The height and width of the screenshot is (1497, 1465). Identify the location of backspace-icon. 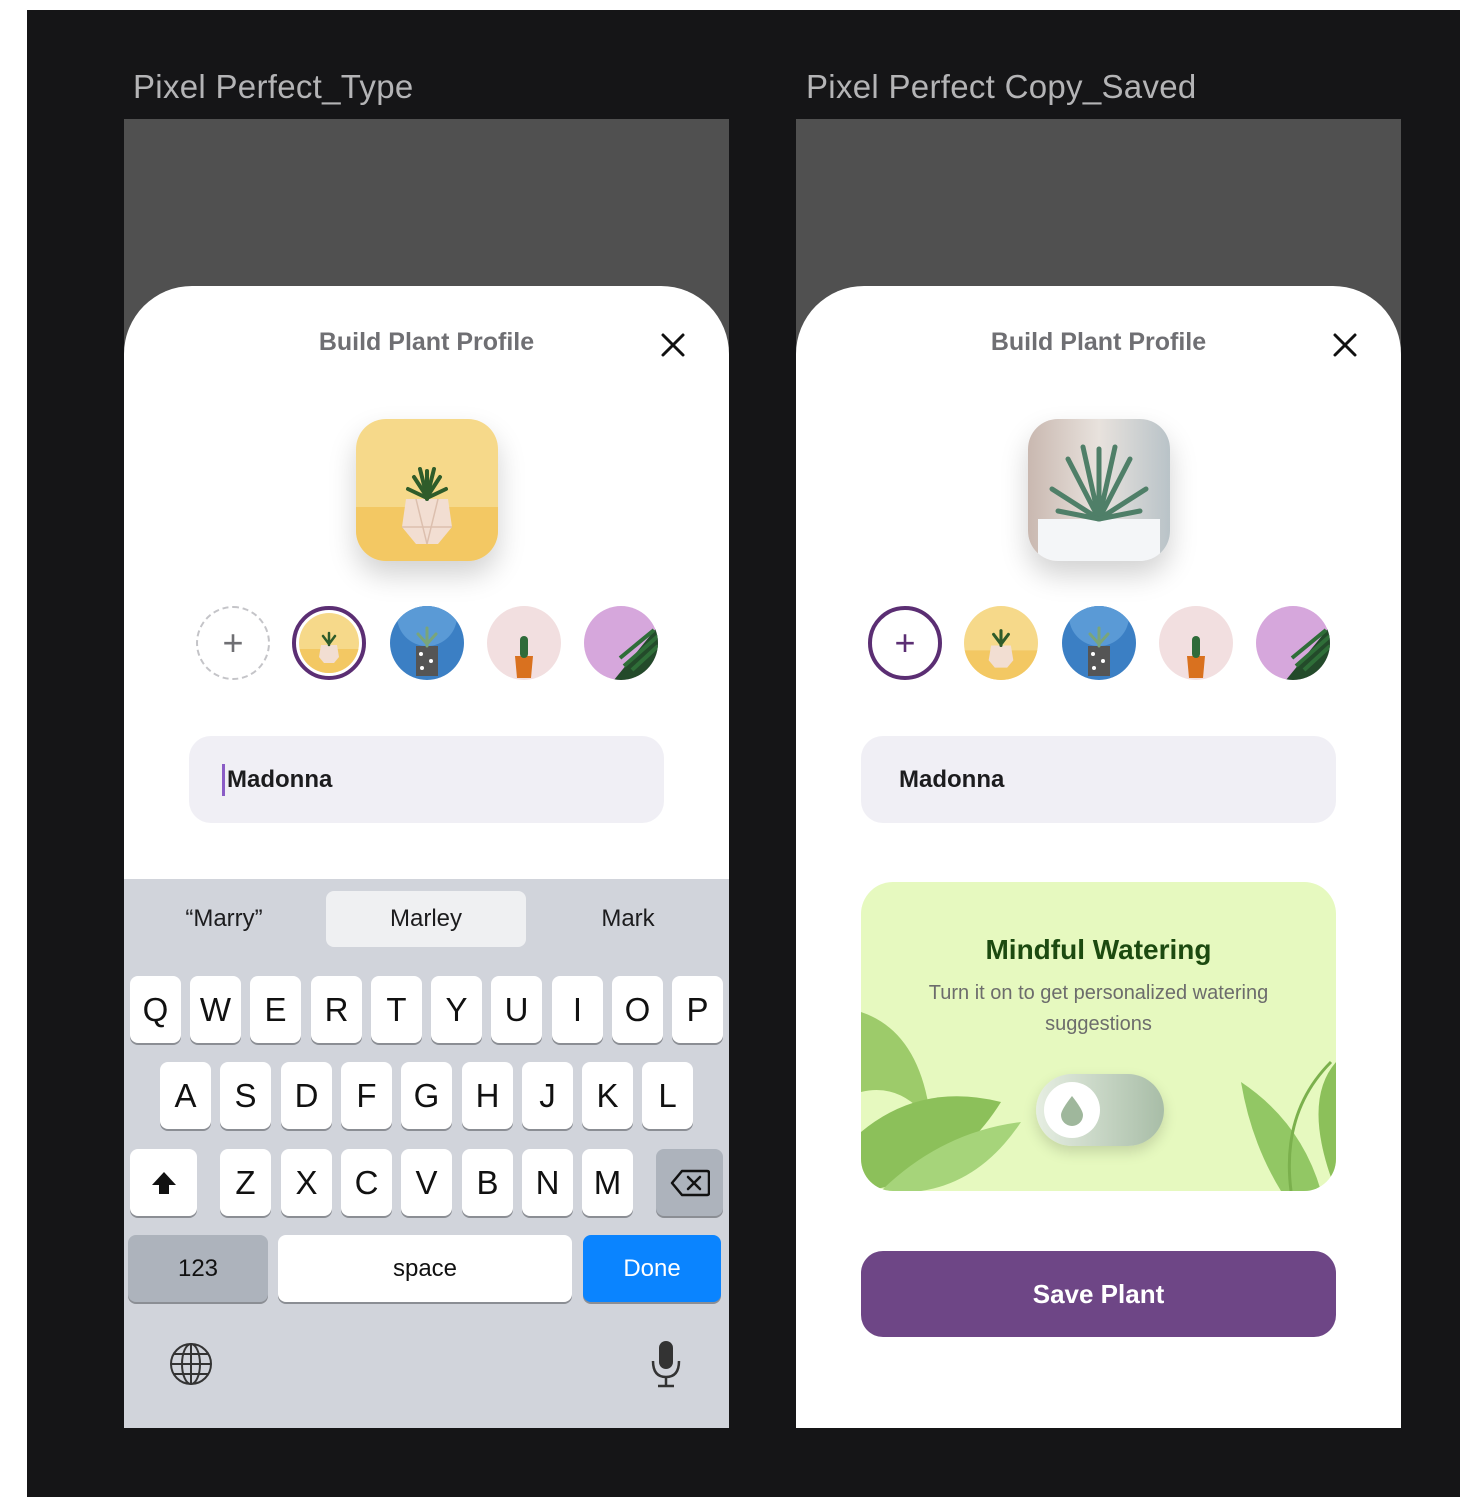
(690, 1182).